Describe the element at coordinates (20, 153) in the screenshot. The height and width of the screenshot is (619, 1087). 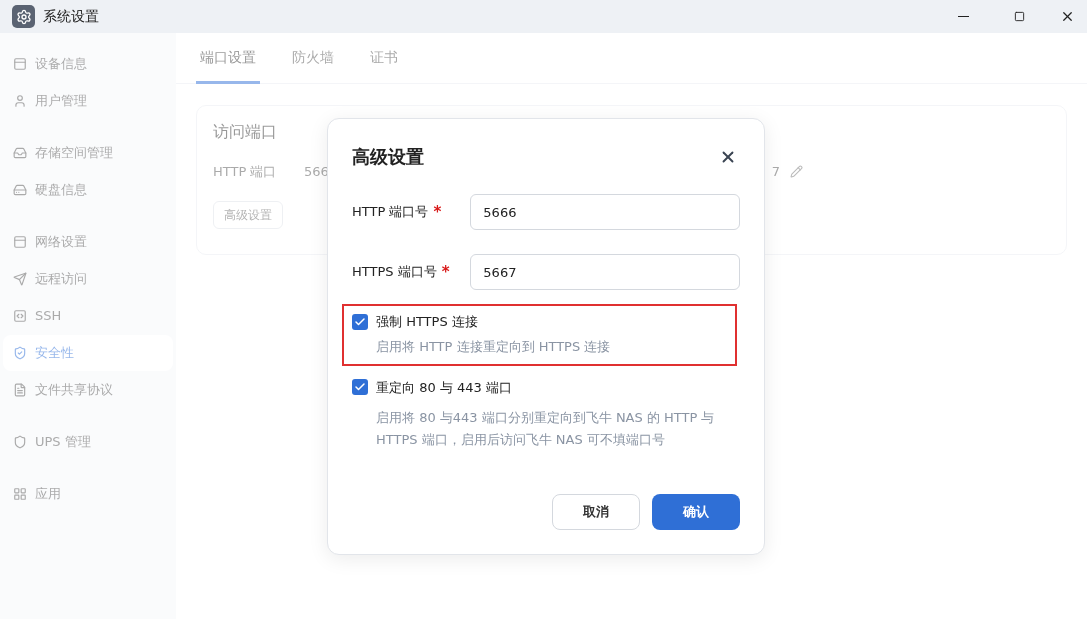
I see `tray-icon` at that location.